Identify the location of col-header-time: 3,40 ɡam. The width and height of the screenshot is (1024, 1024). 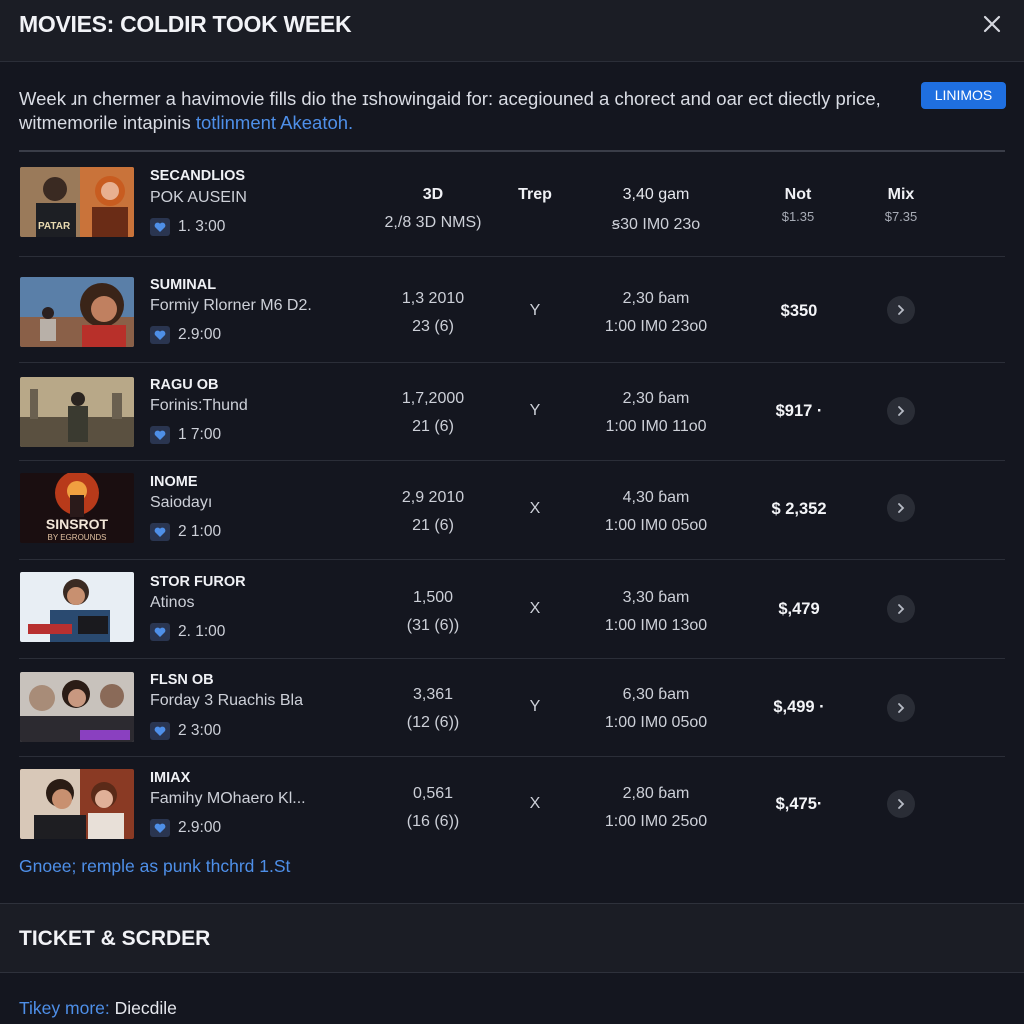
(656, 194).